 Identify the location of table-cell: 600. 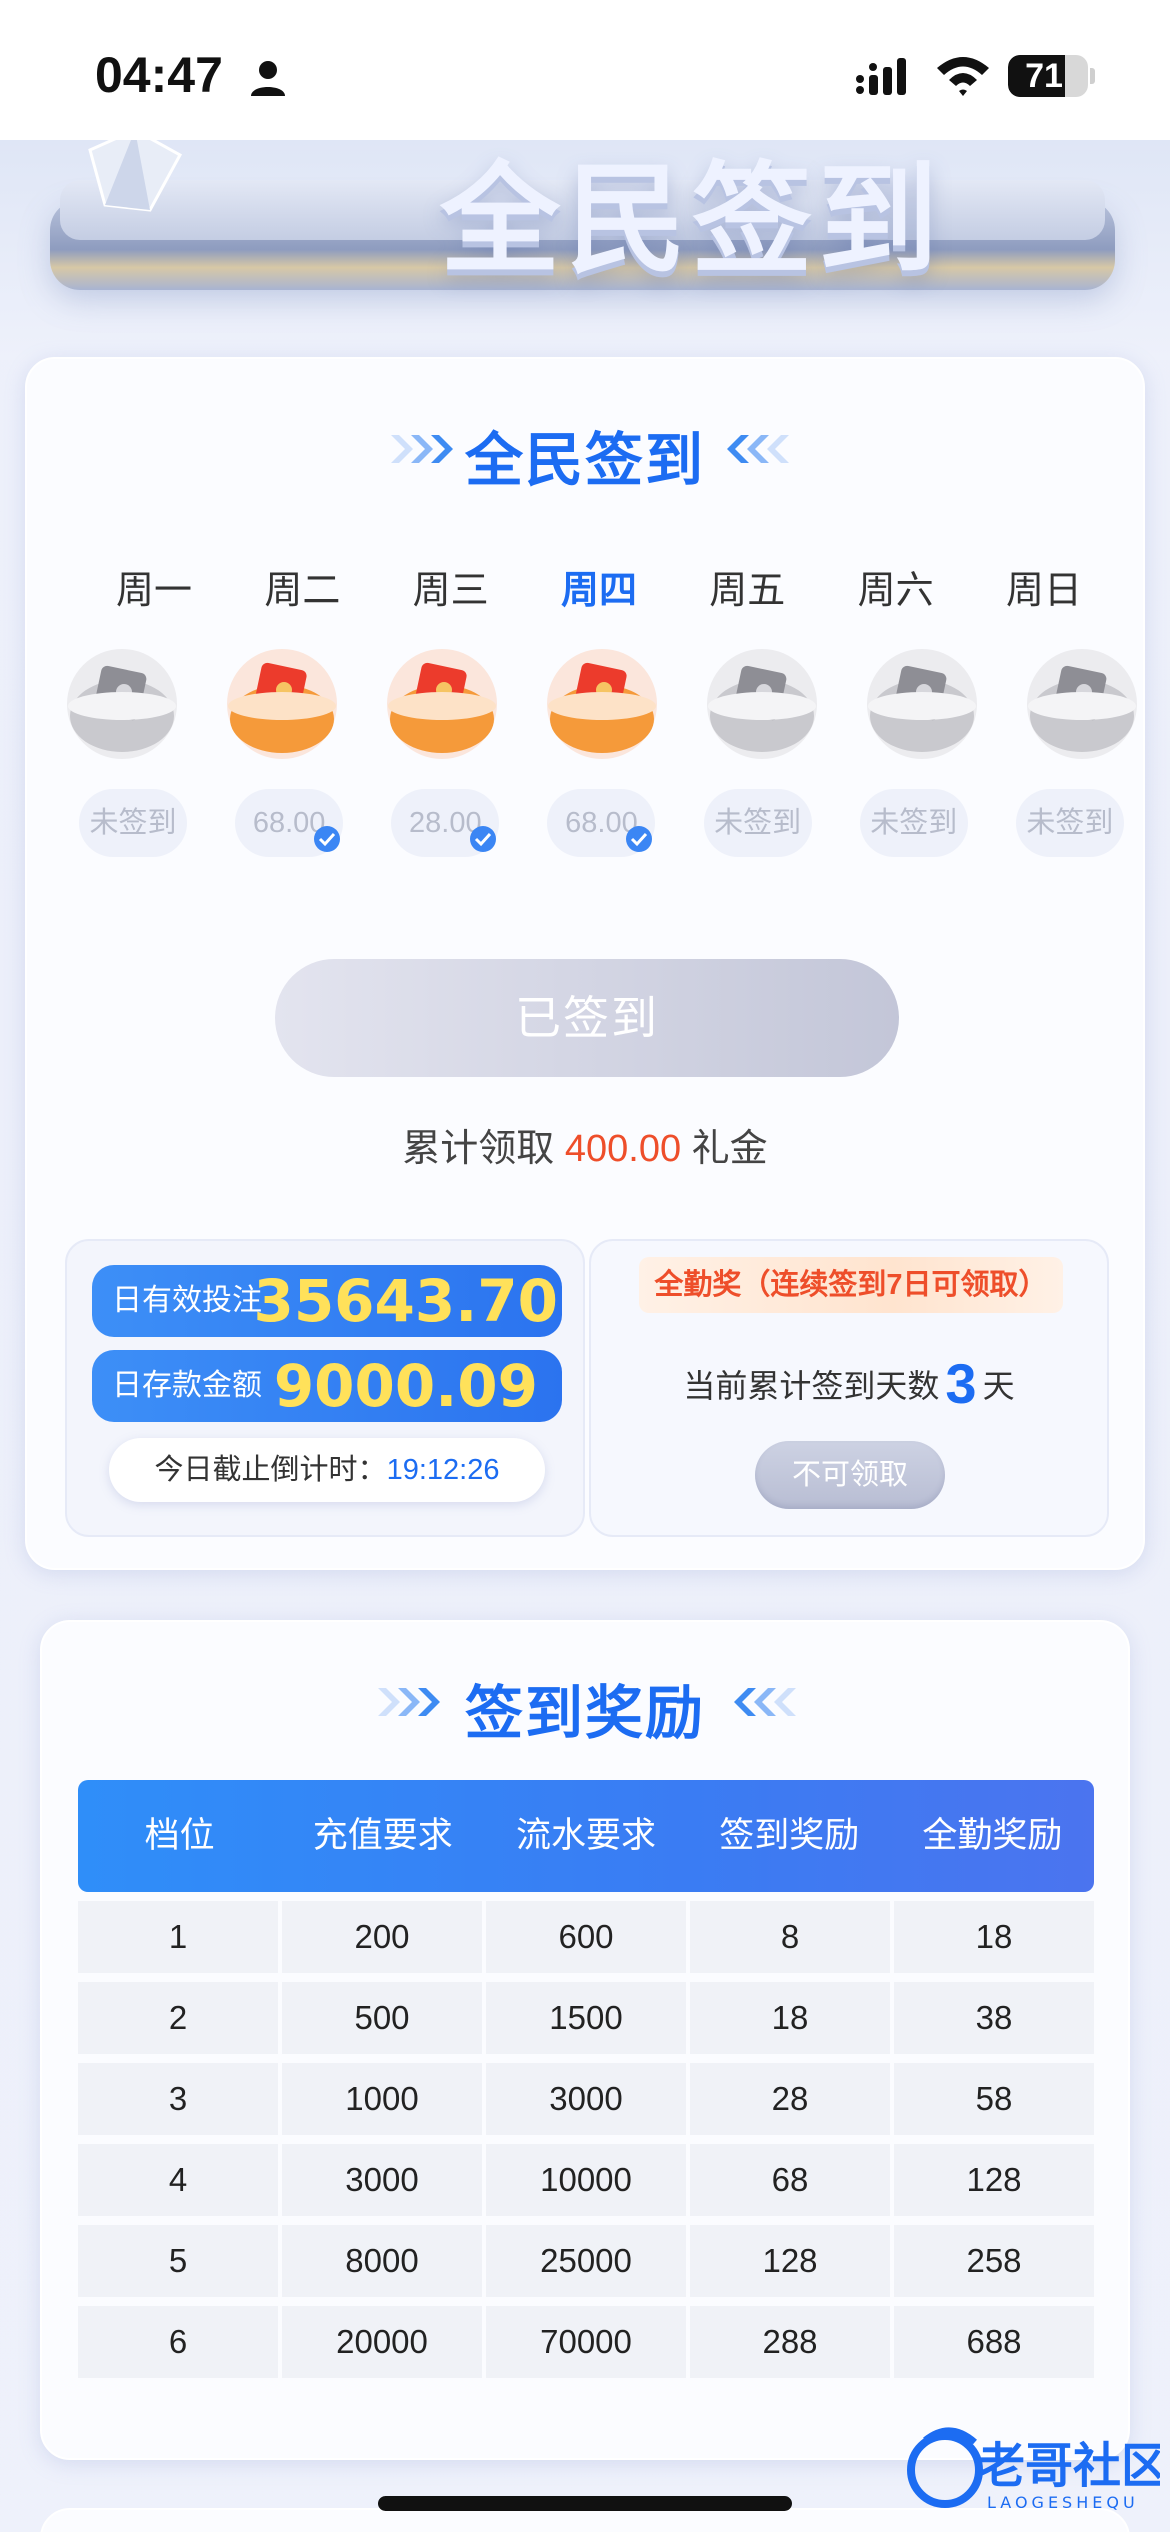
(586, 1937).